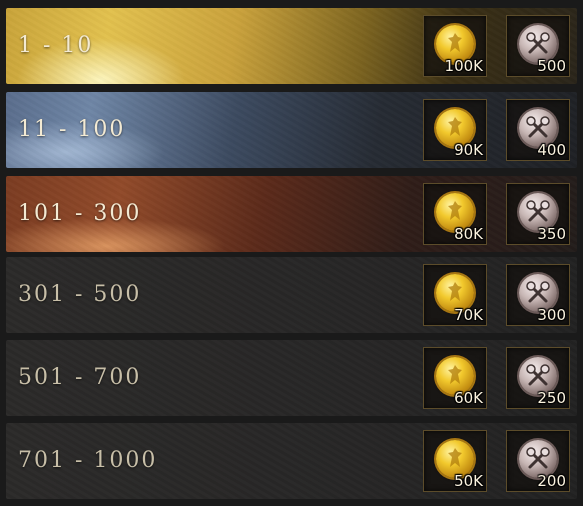  Describe the element at coordinates (551, 66) in the screenshot. I see `silver-amount: 500` at that location.